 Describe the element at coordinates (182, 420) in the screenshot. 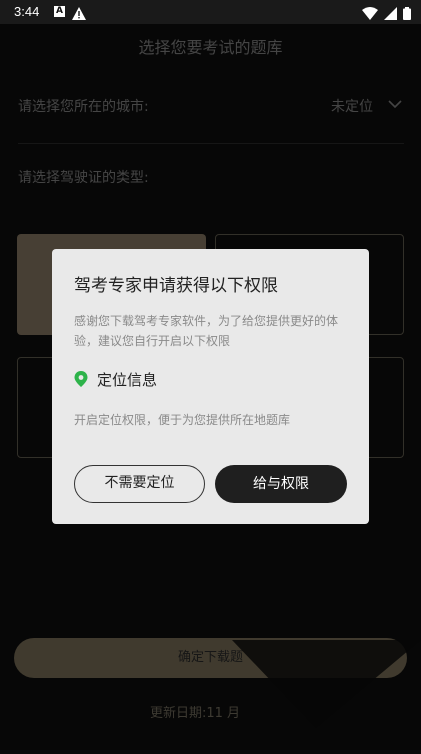

I see `permission-description: 开启定位权限，便于为您提供所在地题库` at that location.